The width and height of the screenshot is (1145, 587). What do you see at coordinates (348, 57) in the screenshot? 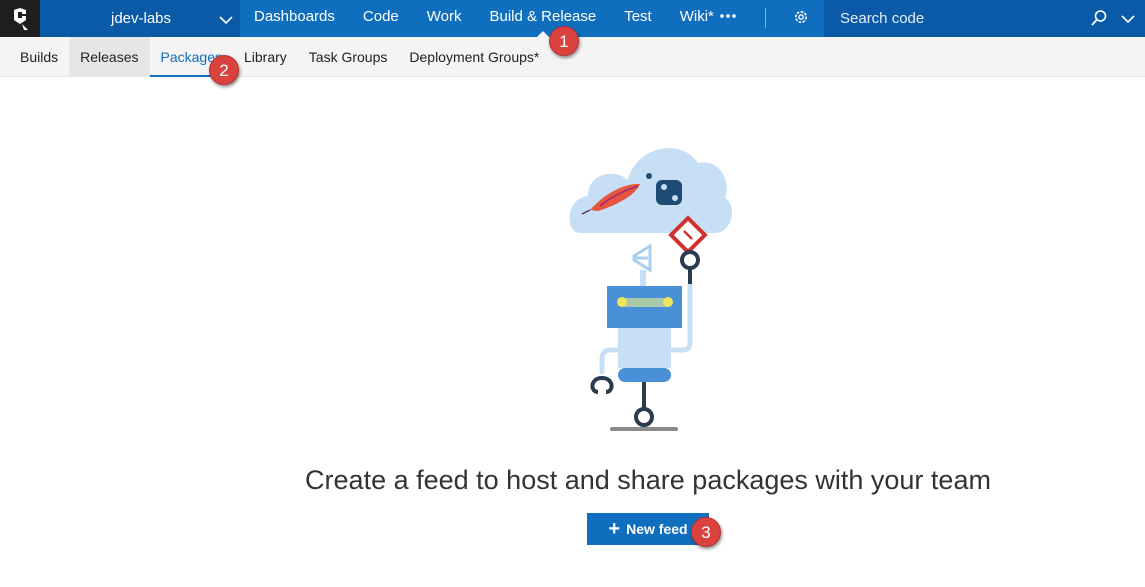
I see `tab-task-groups: Task Groups` at bounding box center [348, 57].